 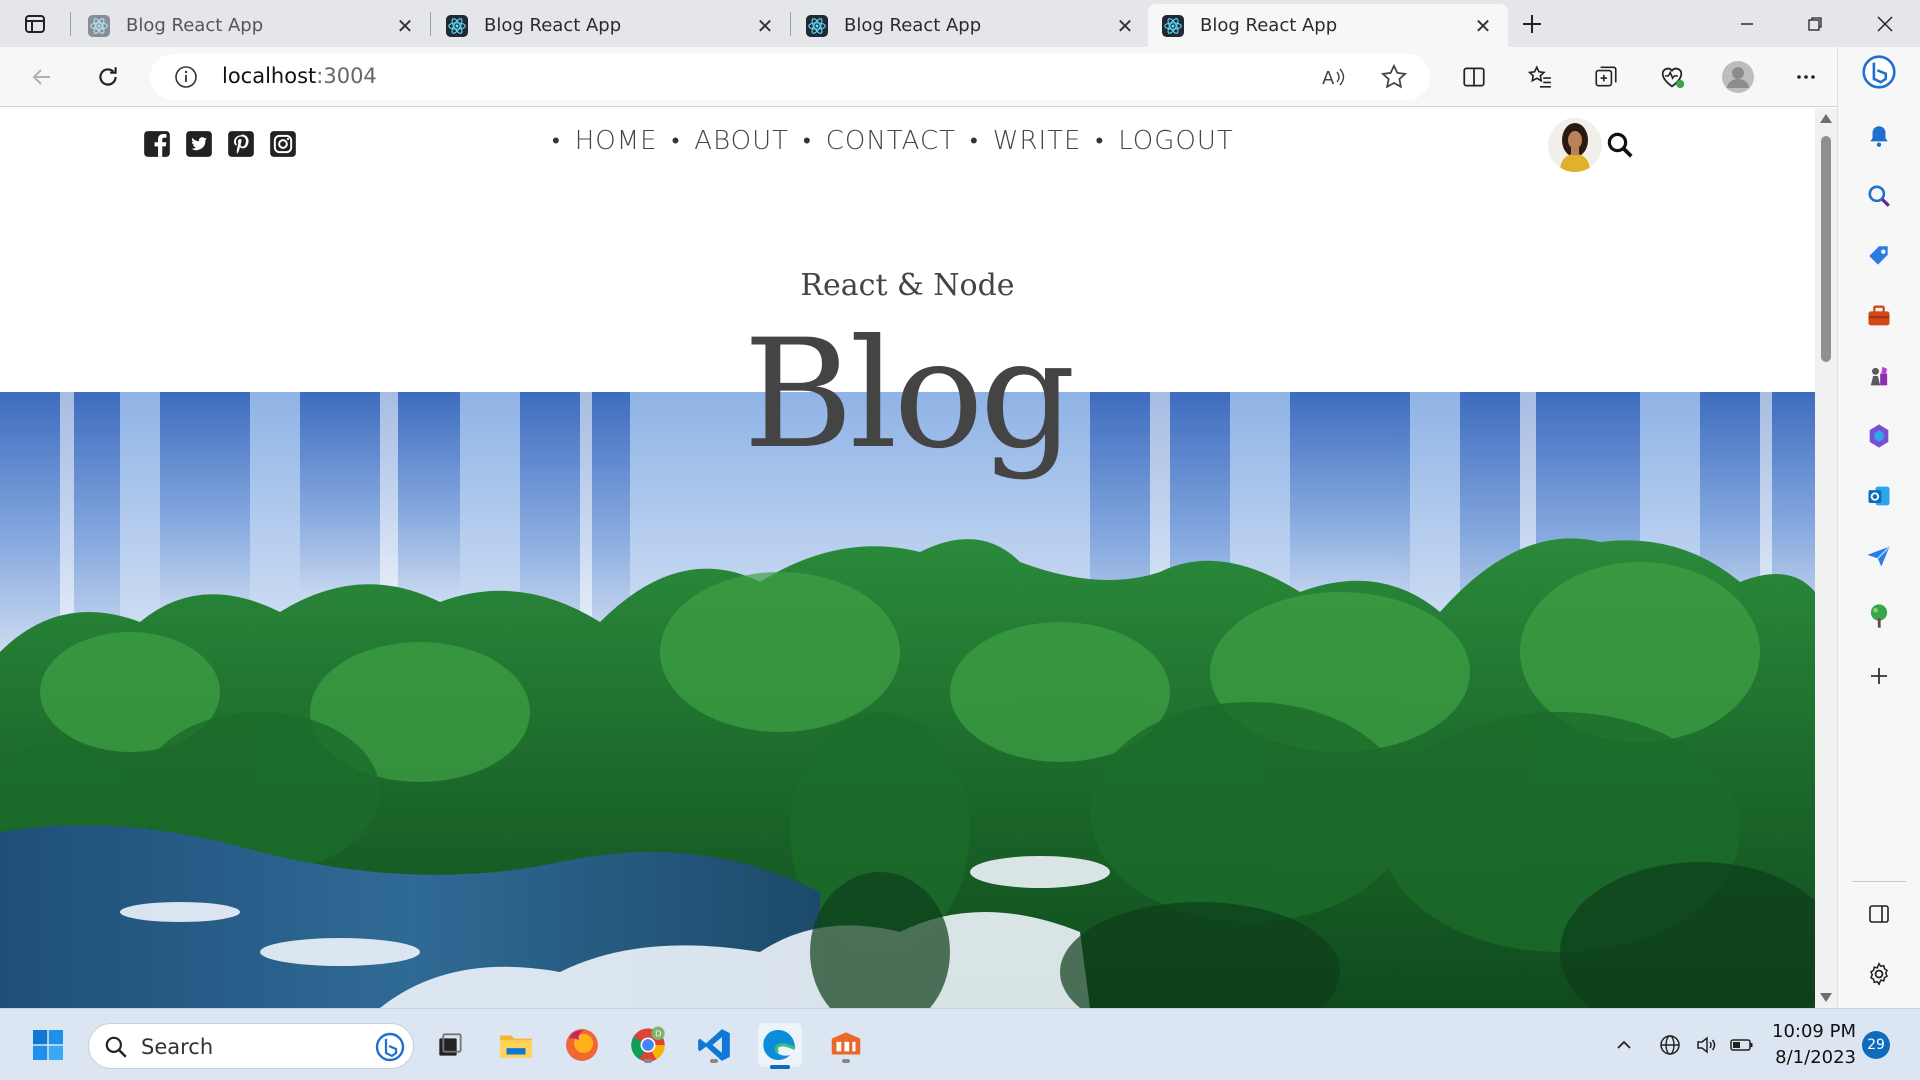 I want to click on nav-logout: LOGOUT, so click(x=1172, y=141).